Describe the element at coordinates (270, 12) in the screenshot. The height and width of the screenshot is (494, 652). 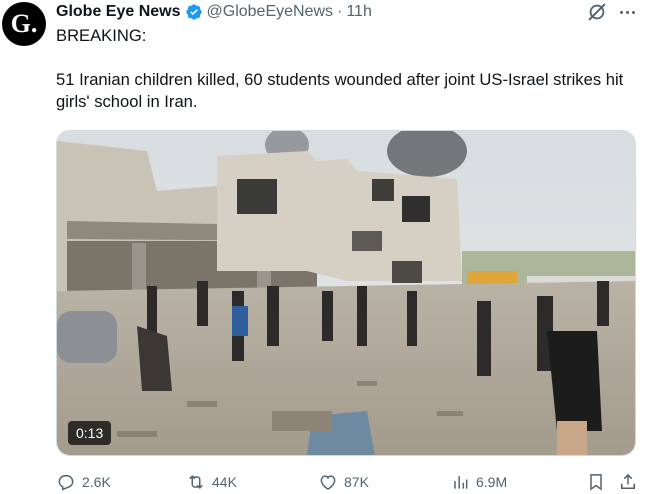
I see `author-handle: @GlobeEyeNews` at that location.